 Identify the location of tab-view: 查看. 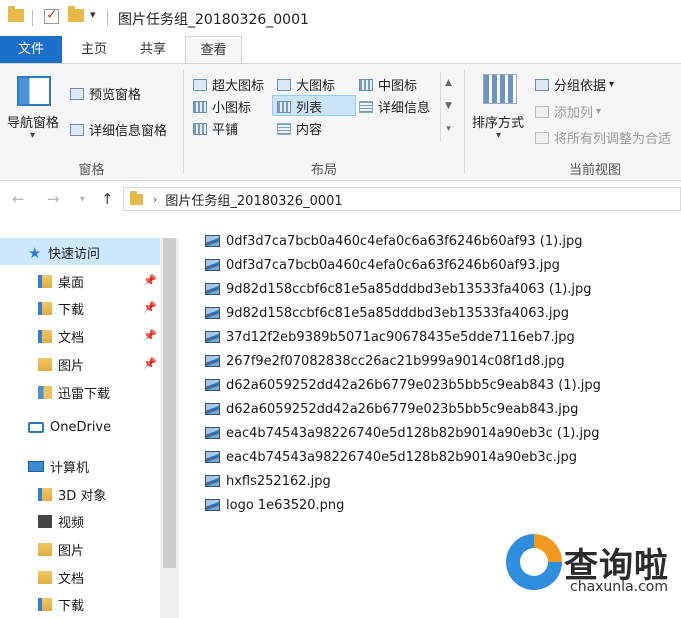
(213, 50).